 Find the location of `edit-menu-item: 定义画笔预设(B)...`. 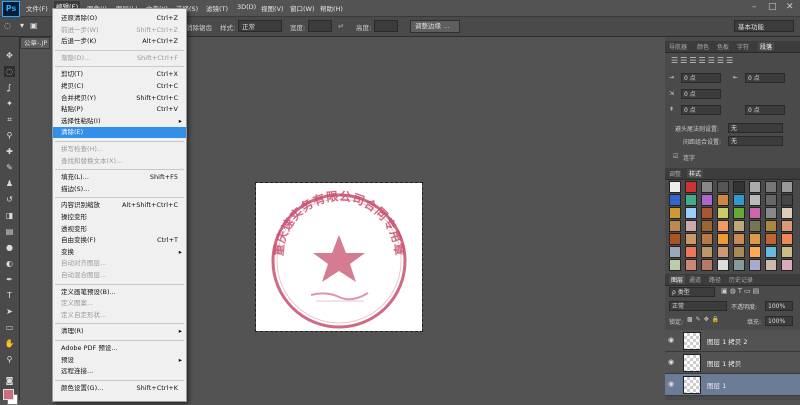

edit-menu-item: 定义画笔预设(B)... is located at coordinates (119, 292).